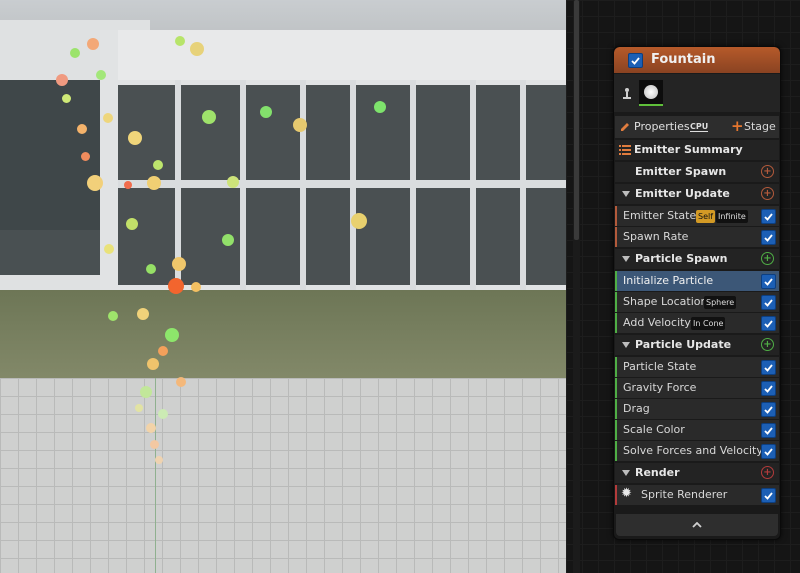 Image resolution: width=800 pixels, height=573 pixels. I want to click on module-scale-color: Scale Color, so click(697, 430).